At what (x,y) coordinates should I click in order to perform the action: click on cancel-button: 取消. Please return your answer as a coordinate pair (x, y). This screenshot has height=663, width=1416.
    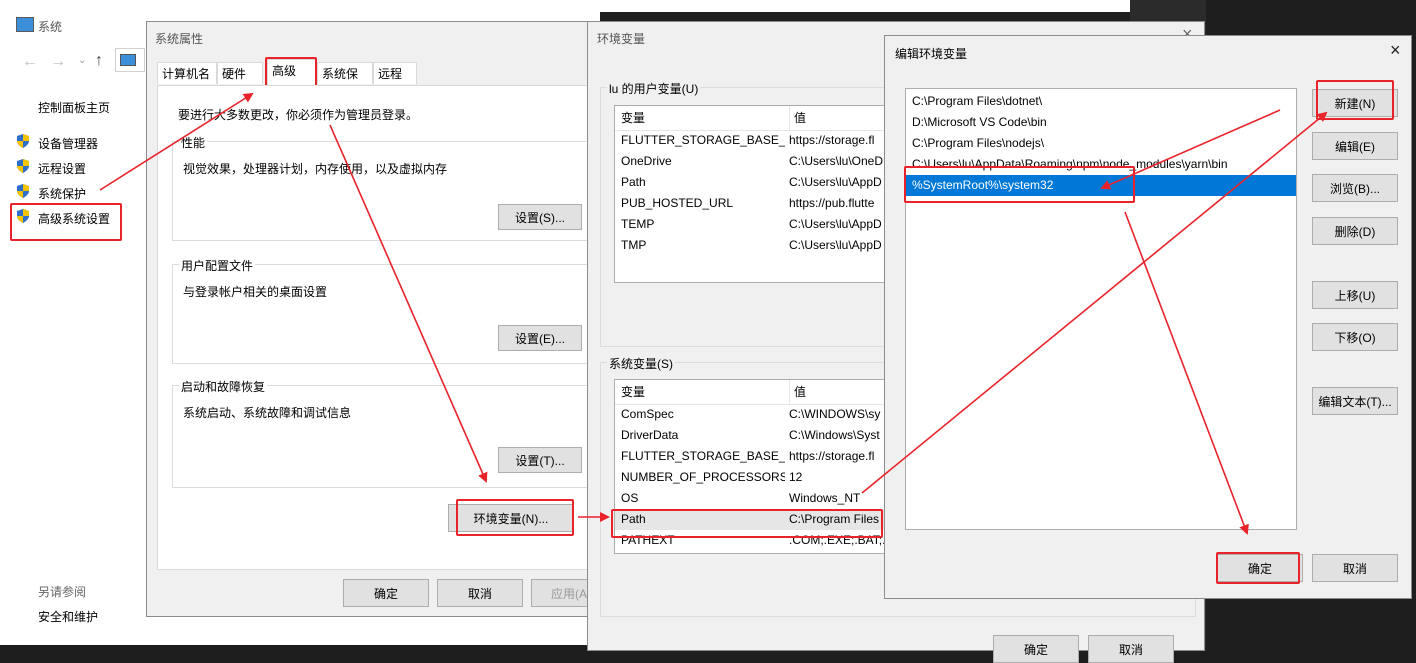
    Looking at the image, I should click on (480, 593).